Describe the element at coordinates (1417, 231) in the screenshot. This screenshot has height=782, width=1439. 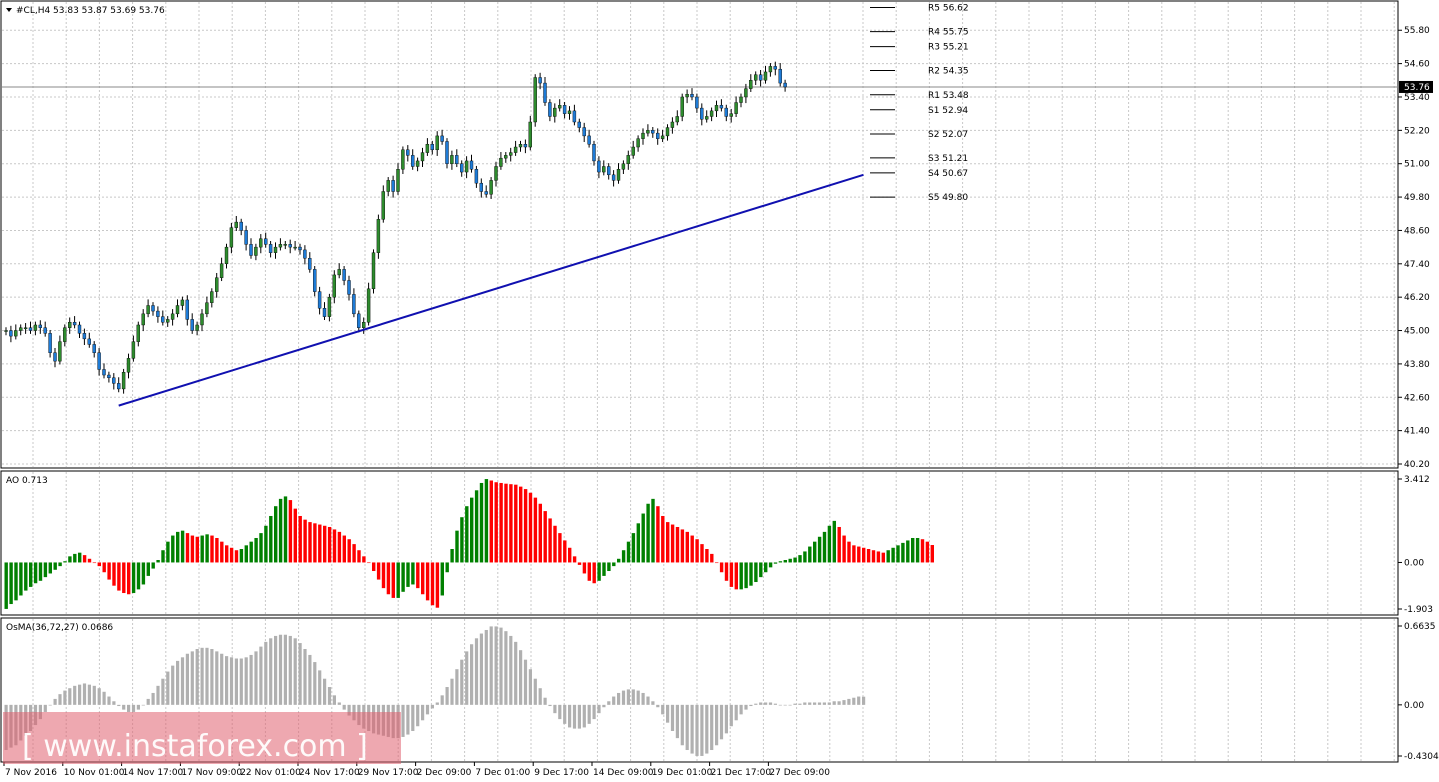
I see `y-axis-tick-label: 48.60` at that location.